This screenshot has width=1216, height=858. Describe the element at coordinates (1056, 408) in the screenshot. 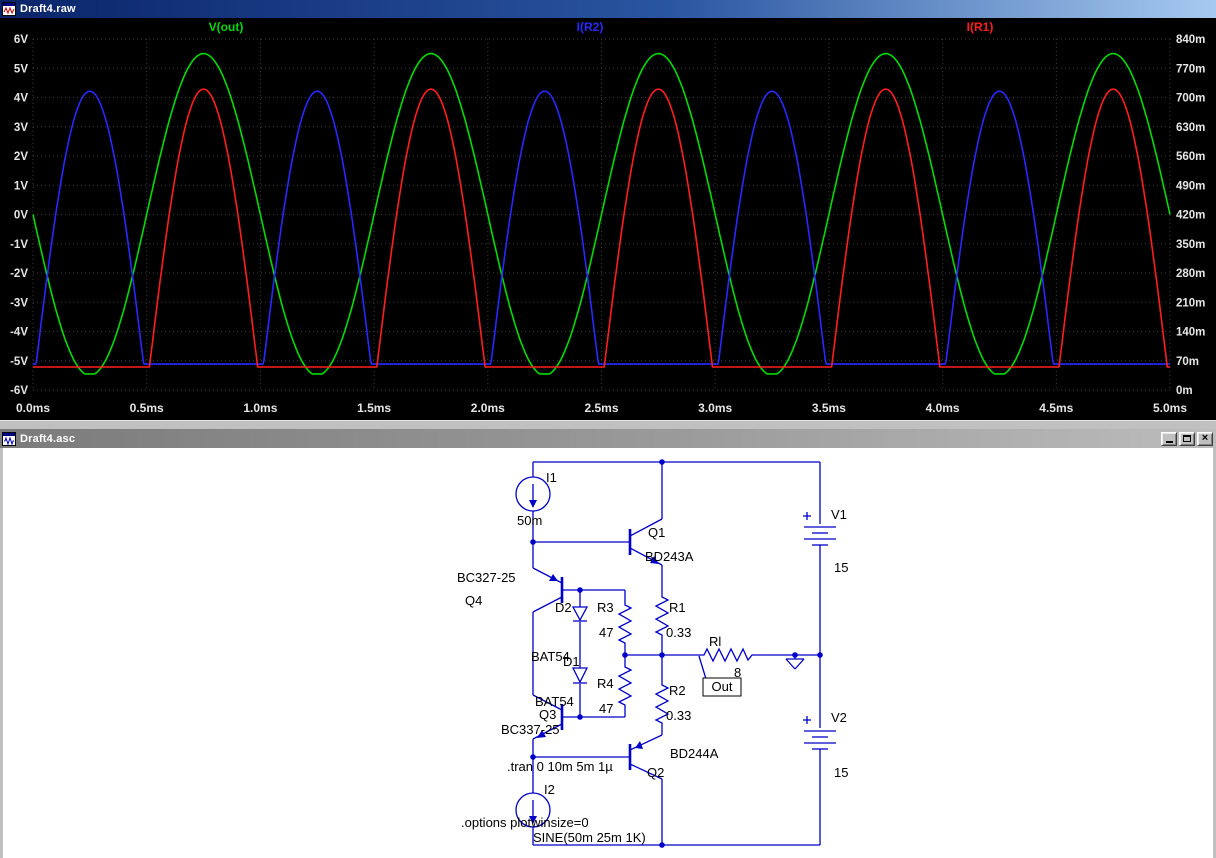

I see `x-tick-label: 4.5ms` at that location.